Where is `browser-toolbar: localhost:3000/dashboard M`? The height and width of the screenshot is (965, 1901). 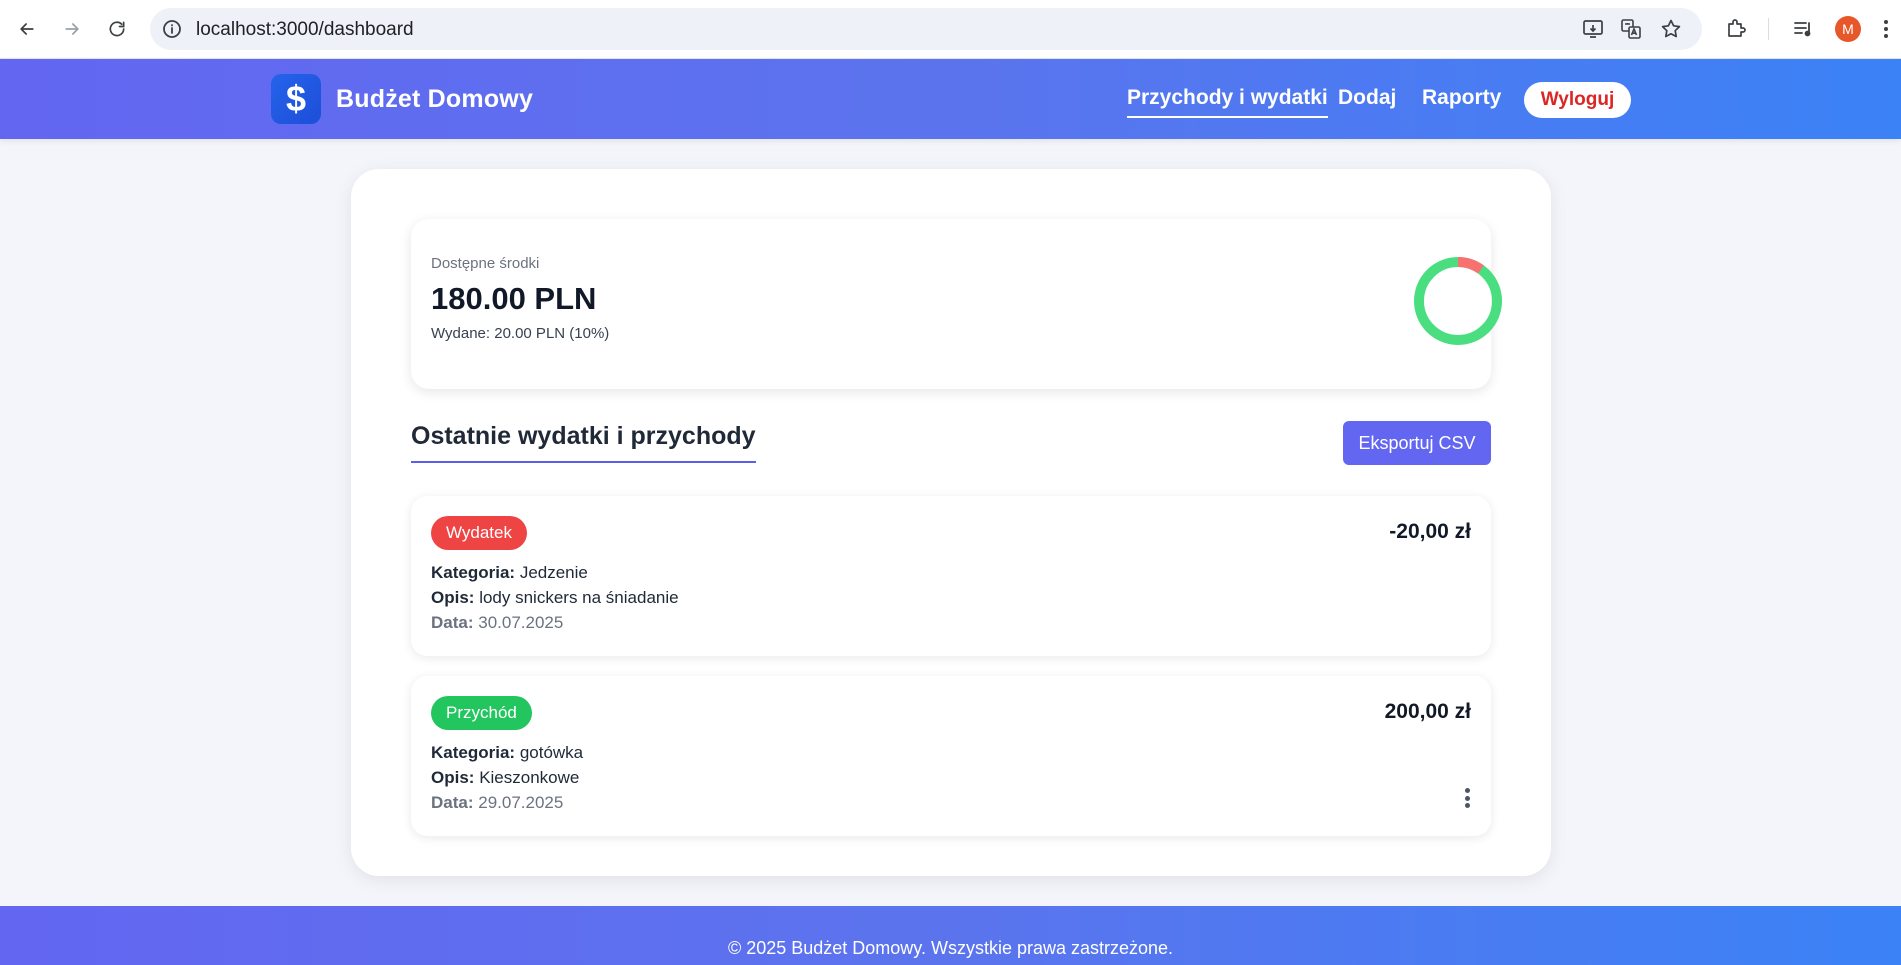
browser-toolbar: localhost:3000/dashboard M is located at coordinates (950, 29).